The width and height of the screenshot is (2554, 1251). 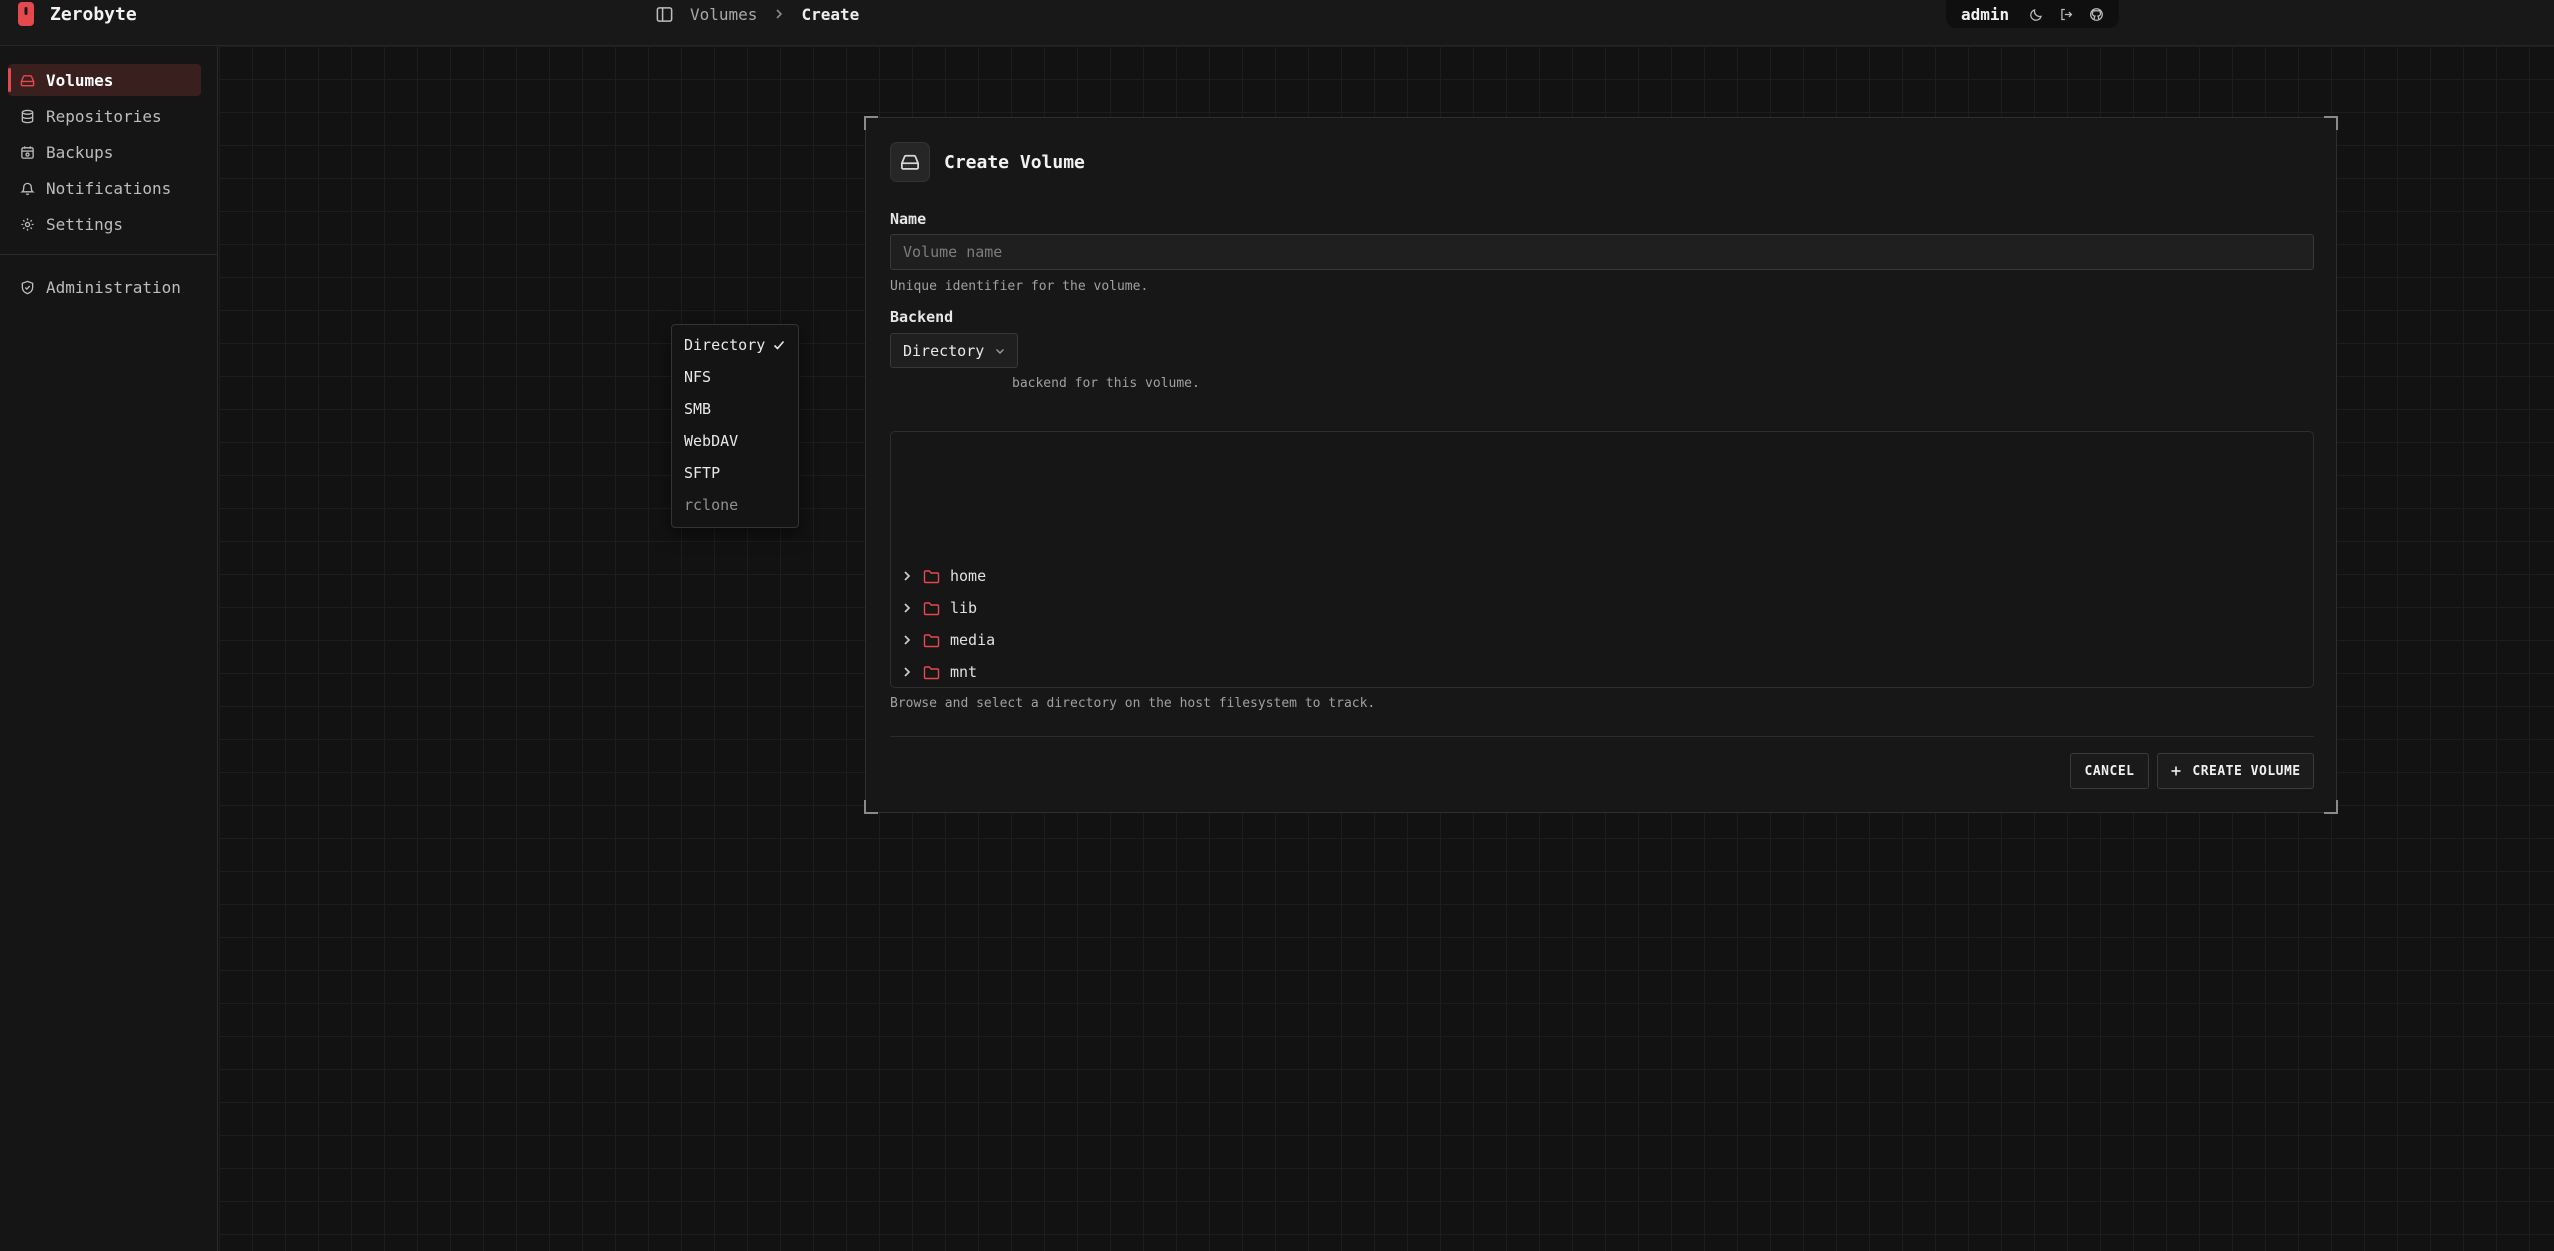 What do you see at coordinates (27, 287) in the screenshot?
I see `shield-icon` at bounding box center [27, 287].